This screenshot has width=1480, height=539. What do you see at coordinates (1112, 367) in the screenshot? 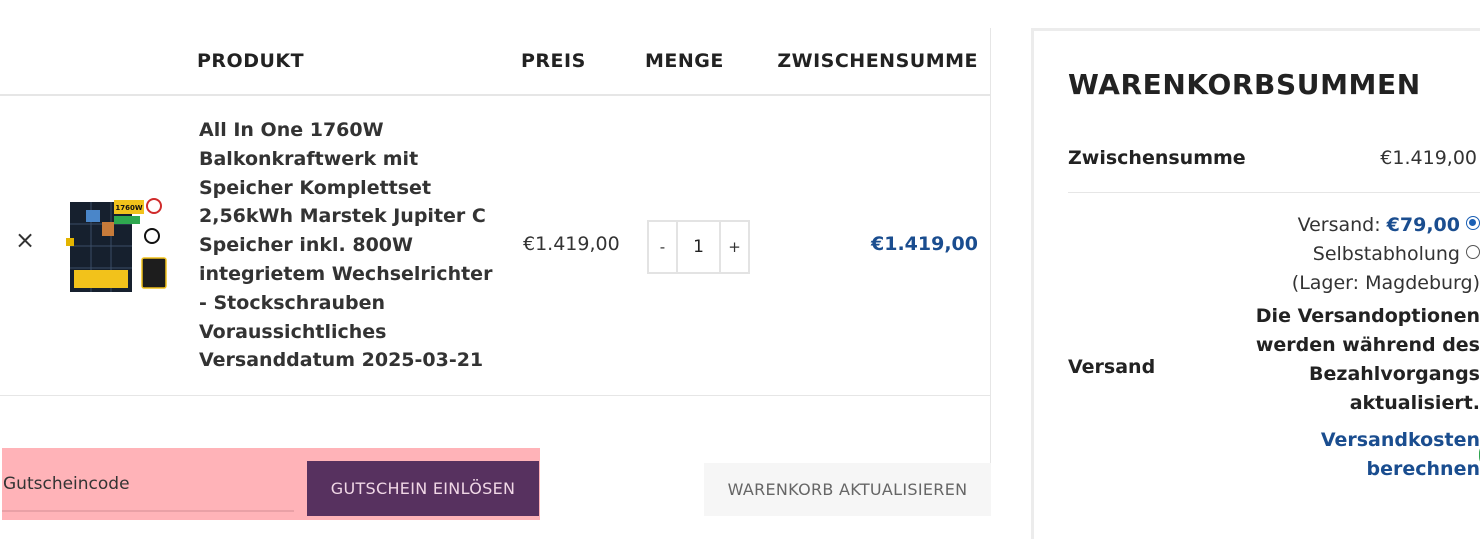
I see `totals-shipping-label: Versand` at bounding box center [1112, 367].